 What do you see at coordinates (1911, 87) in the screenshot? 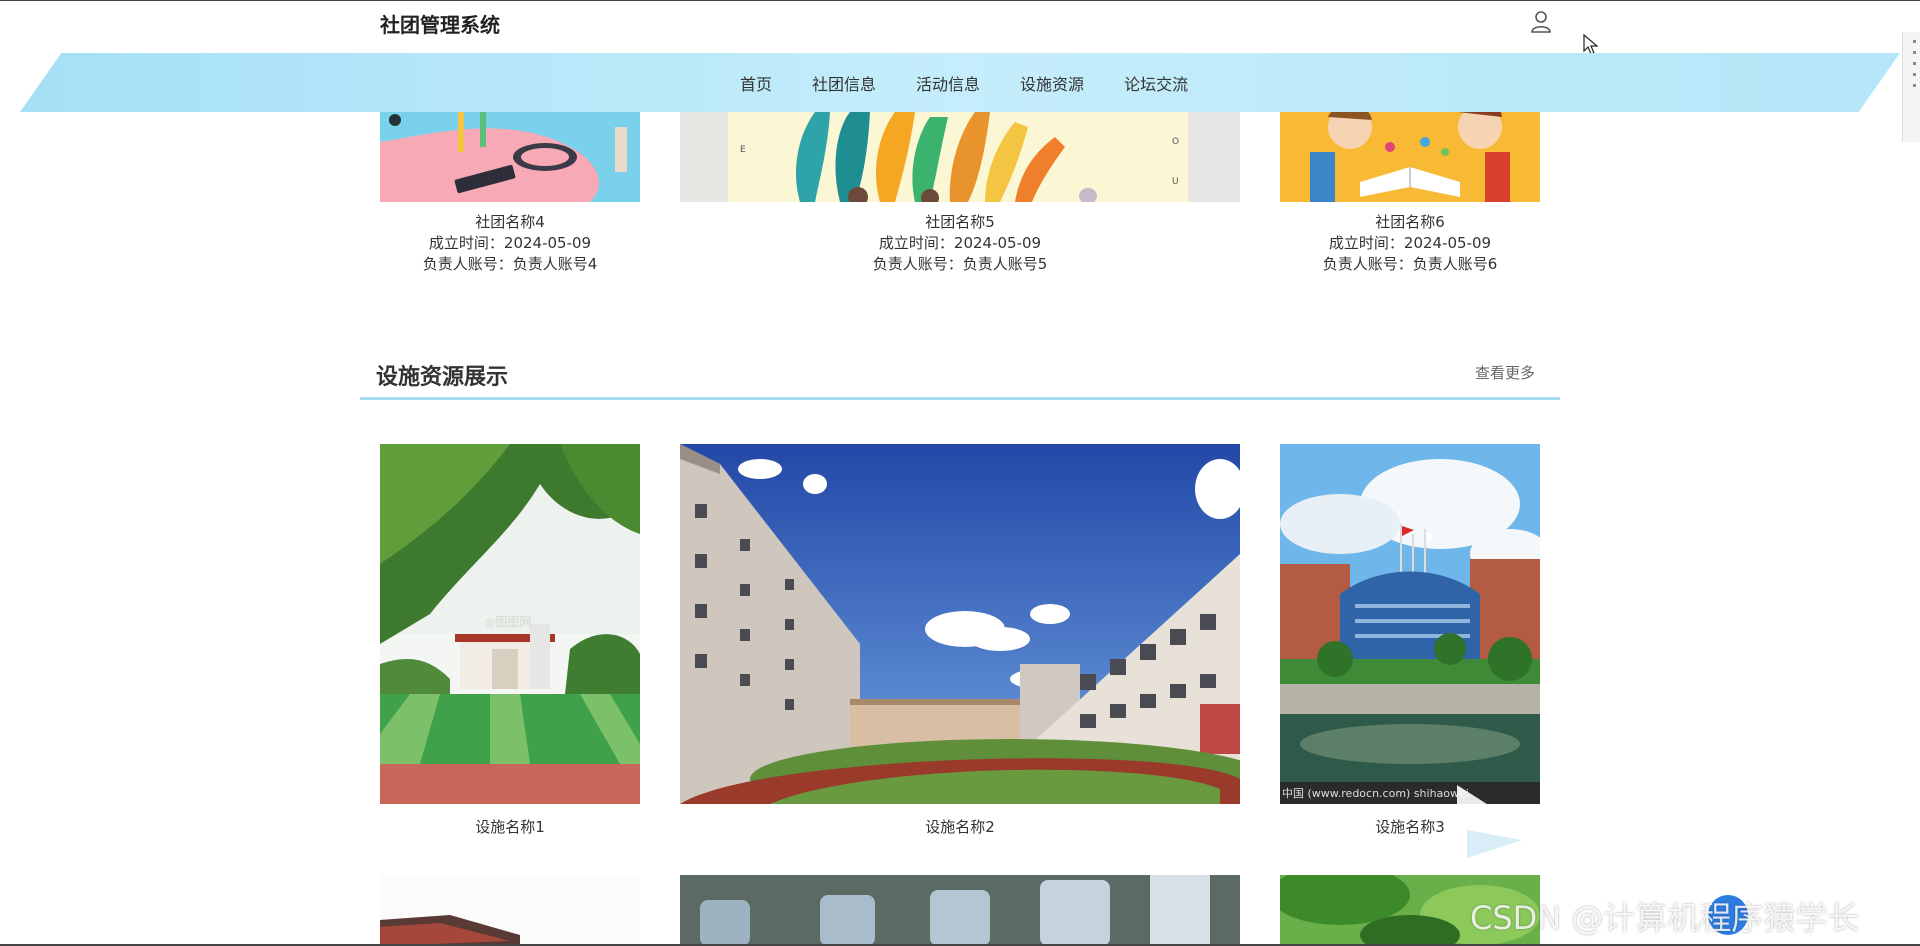
I see `side-panel-handle` at bounding box center [1911, 87].